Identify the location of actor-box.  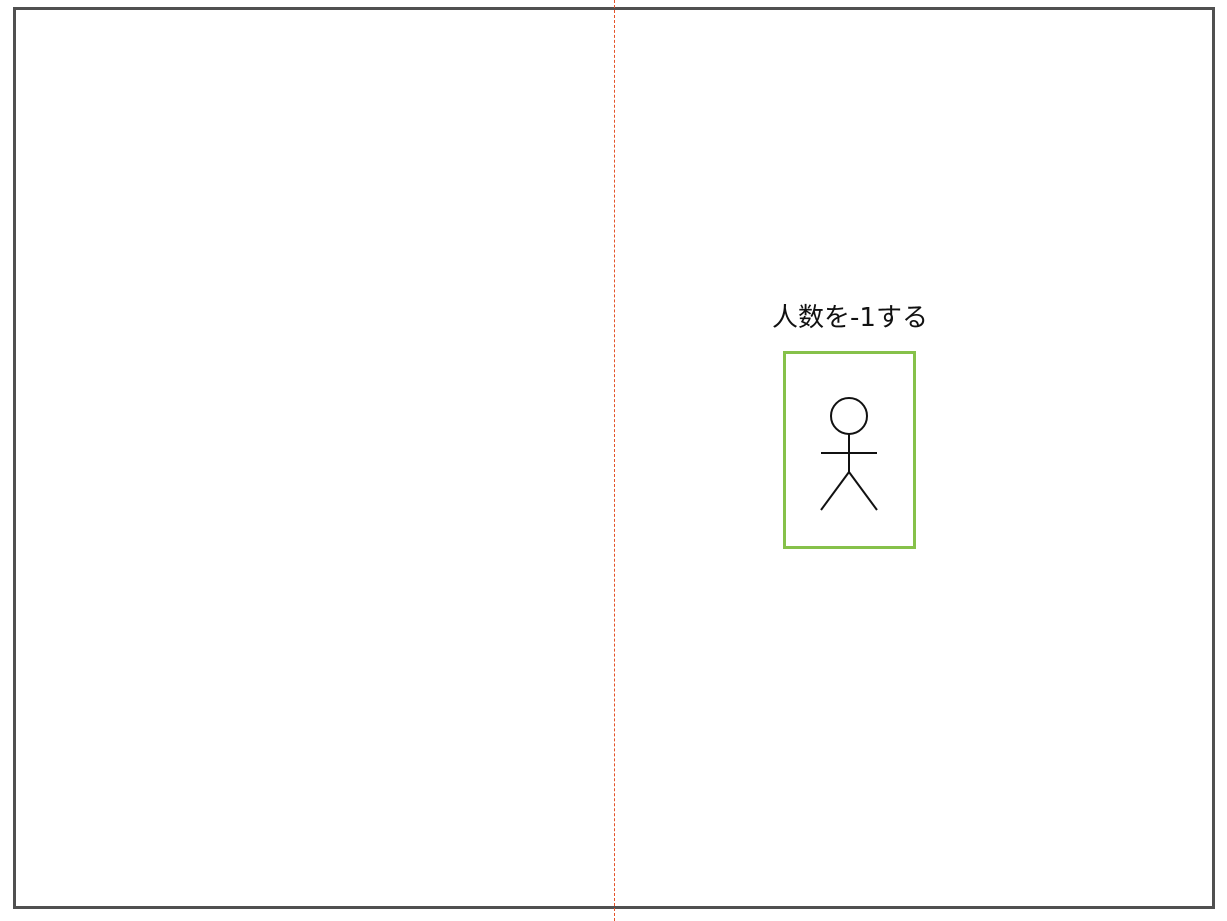
(849, 450).